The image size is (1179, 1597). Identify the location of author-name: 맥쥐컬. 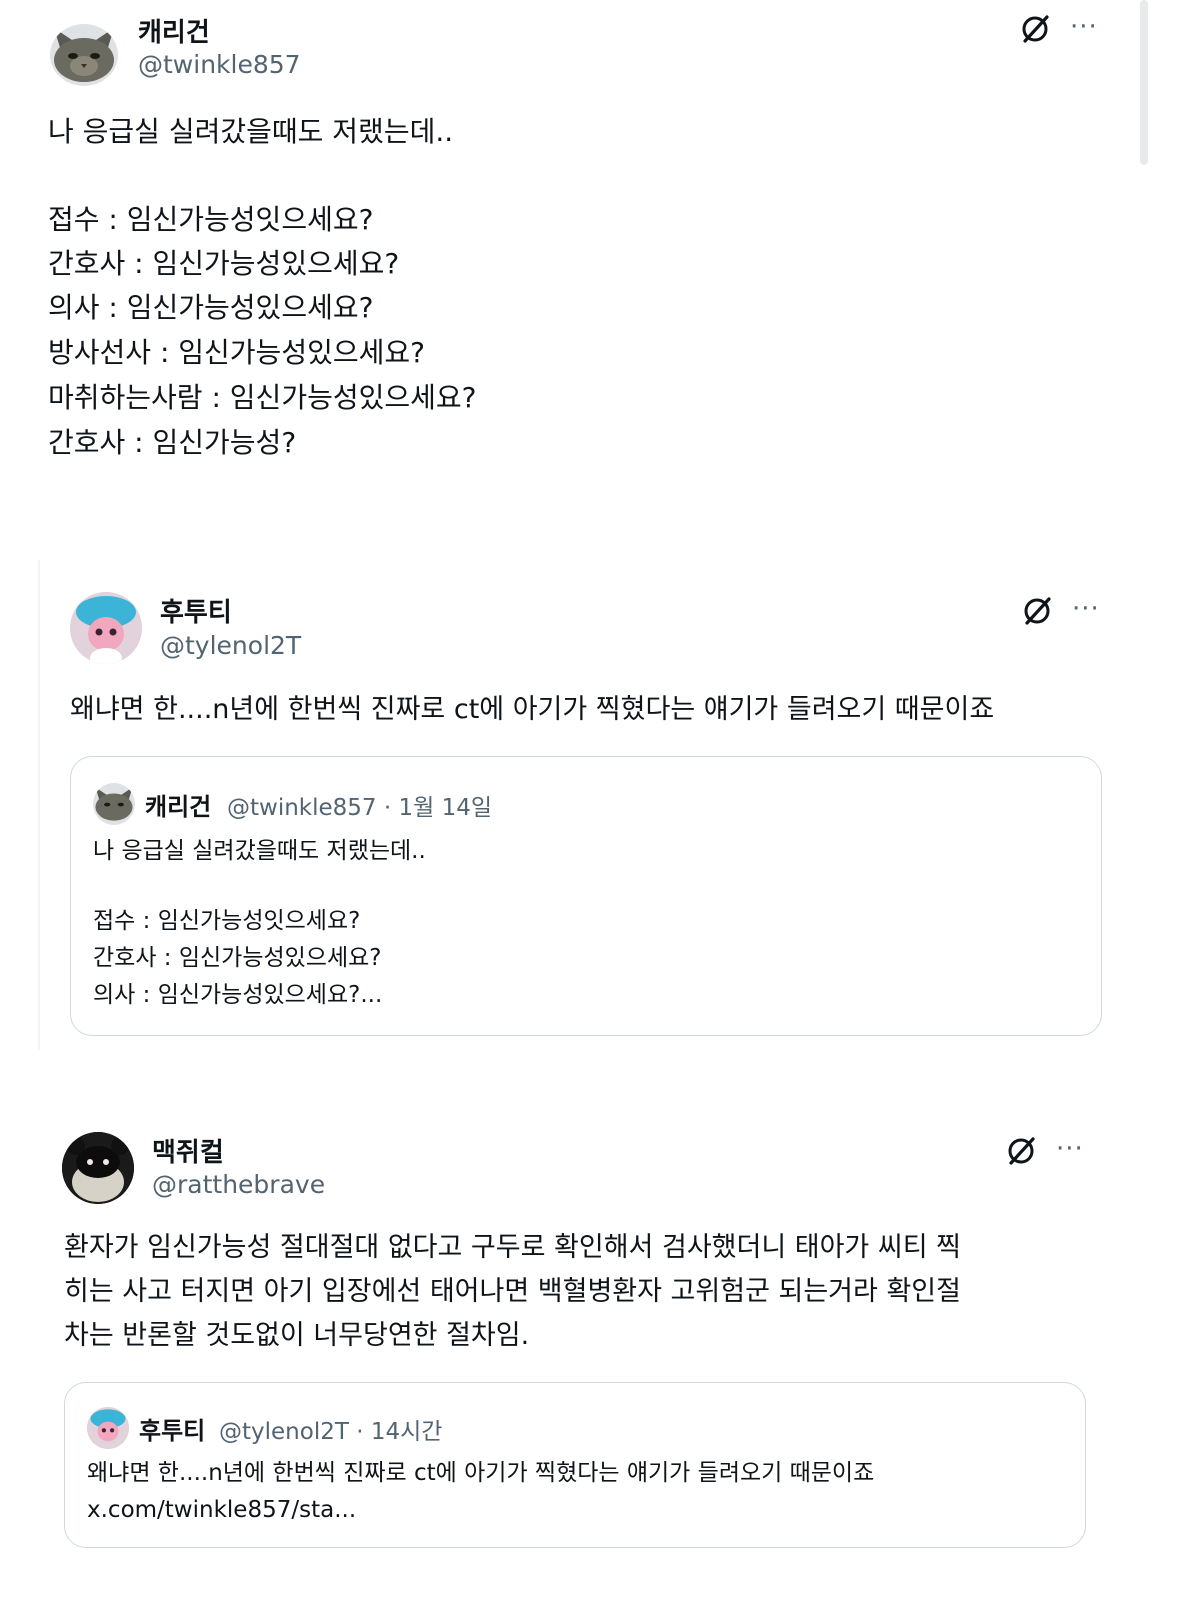
(188, 1150).